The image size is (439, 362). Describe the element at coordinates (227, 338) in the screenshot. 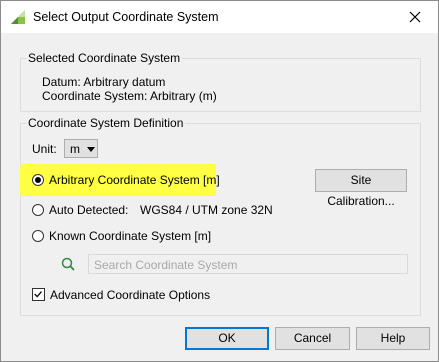

I see `ok-button: OK` at that location.